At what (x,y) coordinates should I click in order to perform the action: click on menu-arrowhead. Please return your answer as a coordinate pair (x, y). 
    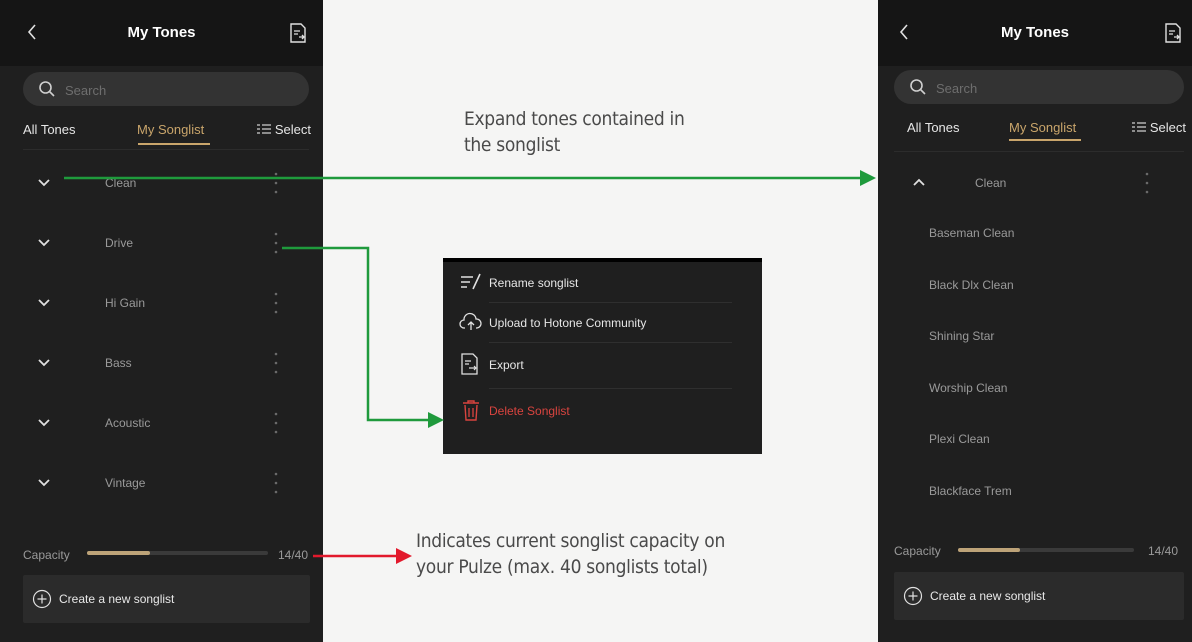
    Looking at the image, I should click on (436, 420).